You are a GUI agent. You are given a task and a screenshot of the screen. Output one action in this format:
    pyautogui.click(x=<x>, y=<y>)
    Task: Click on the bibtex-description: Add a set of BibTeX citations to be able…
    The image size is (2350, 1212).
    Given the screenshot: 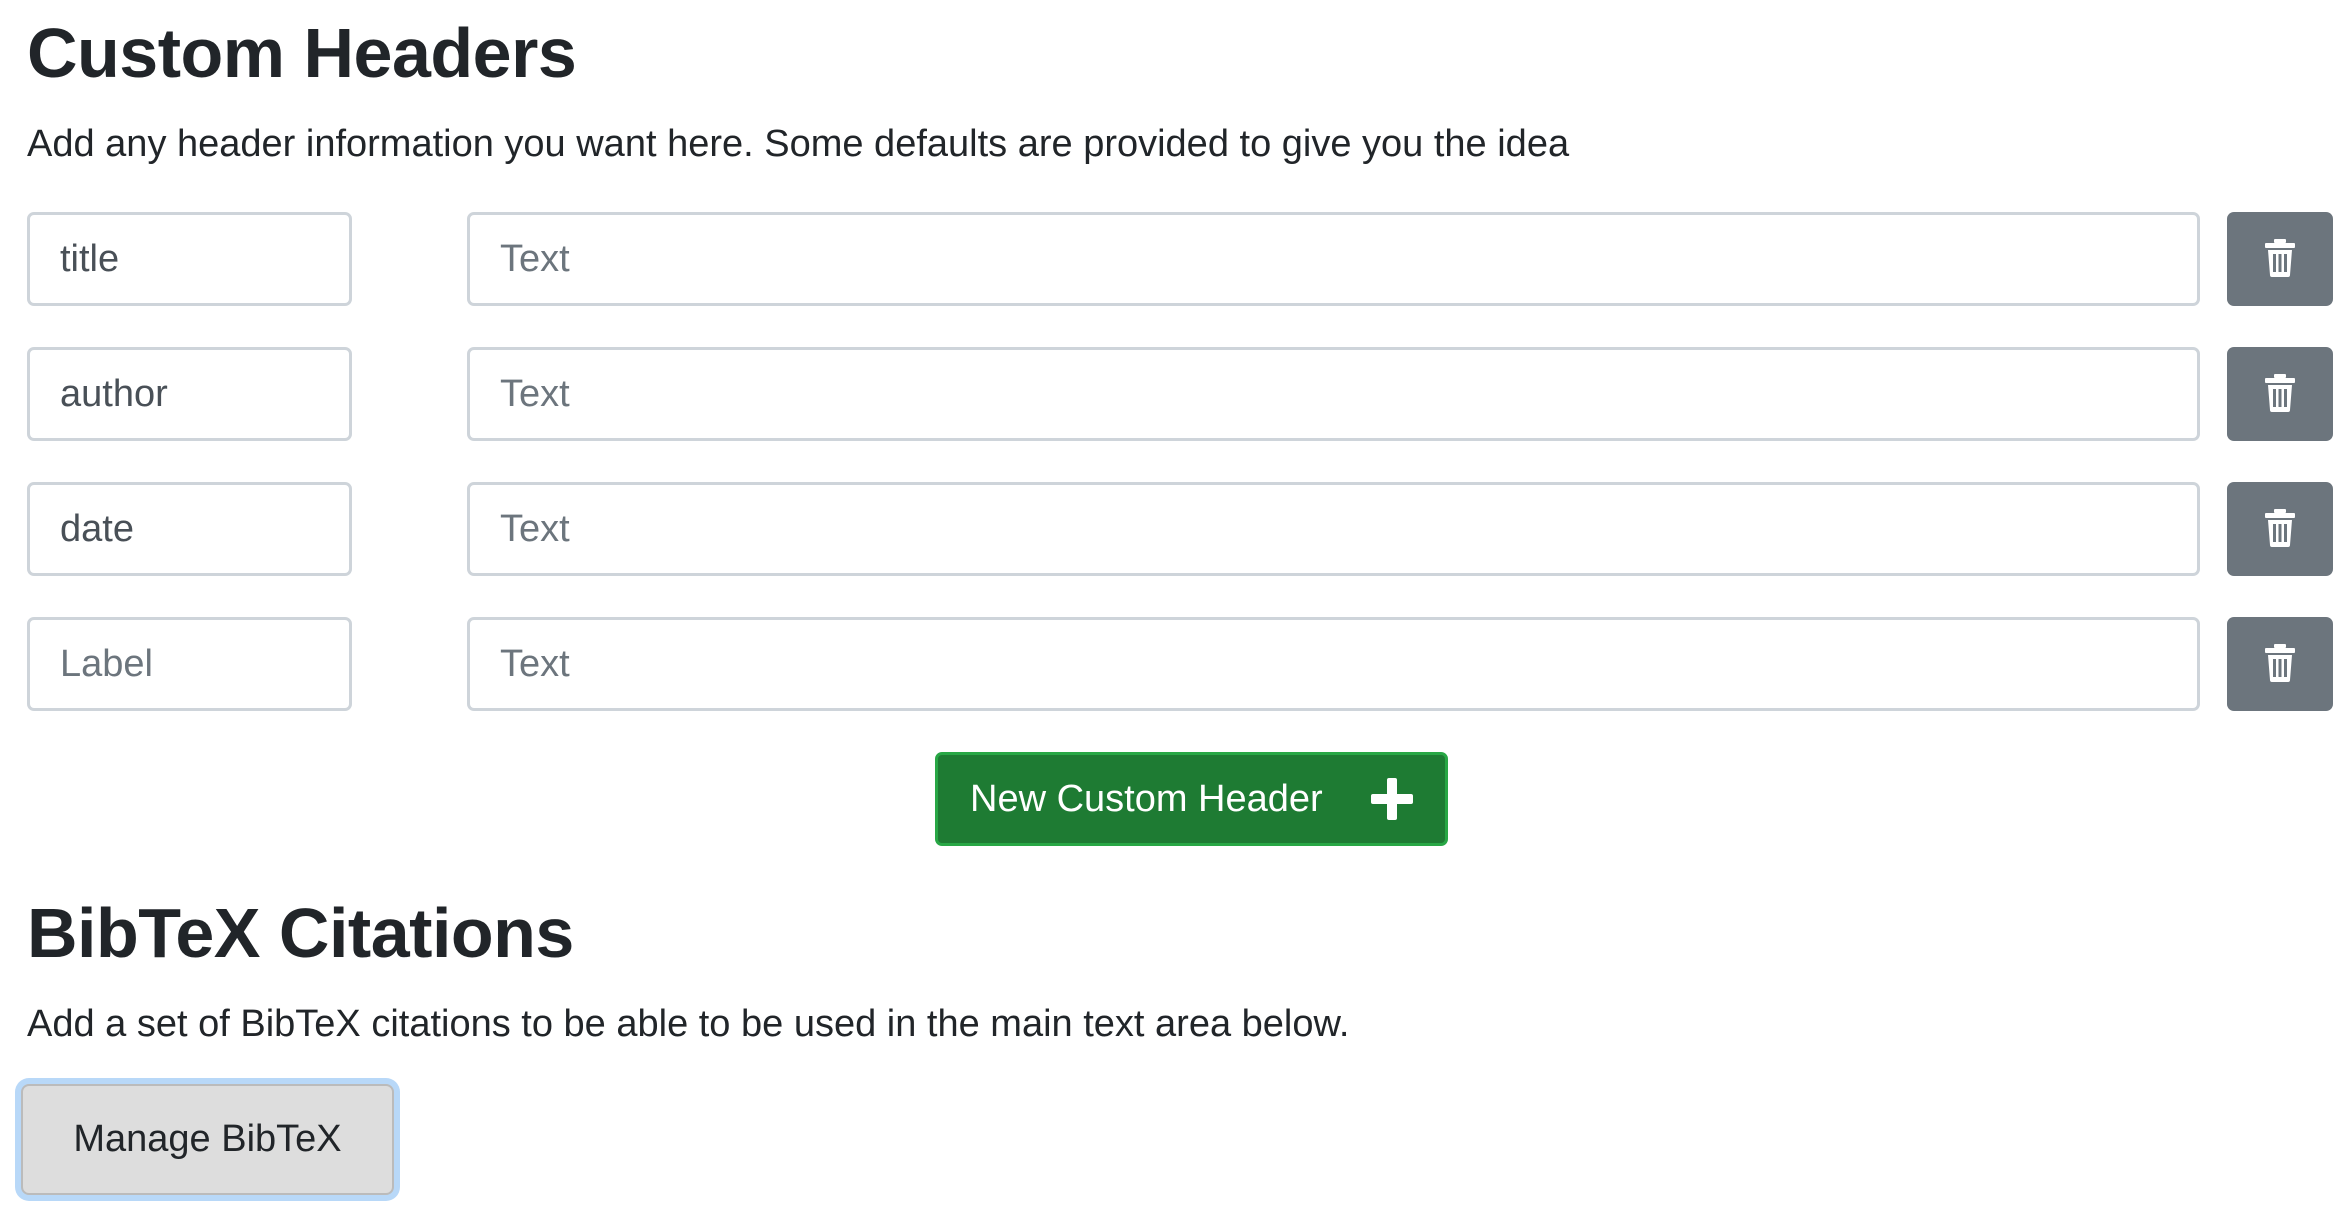 What is the action you would take?
    pyautogui.click(x=688, y=1024)
    